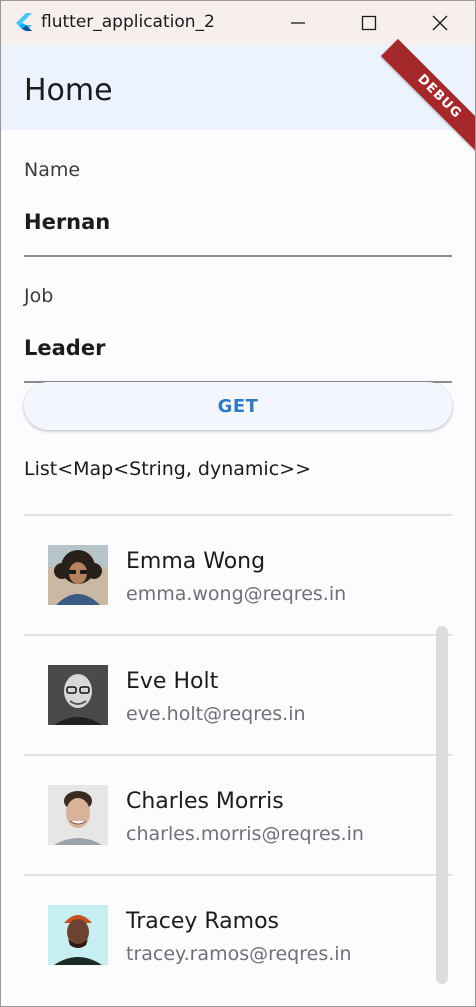 The image size is (476, 1007). I want to click on list-item: Emma Wong emma.wong@reqres.in, so click(238, 575).